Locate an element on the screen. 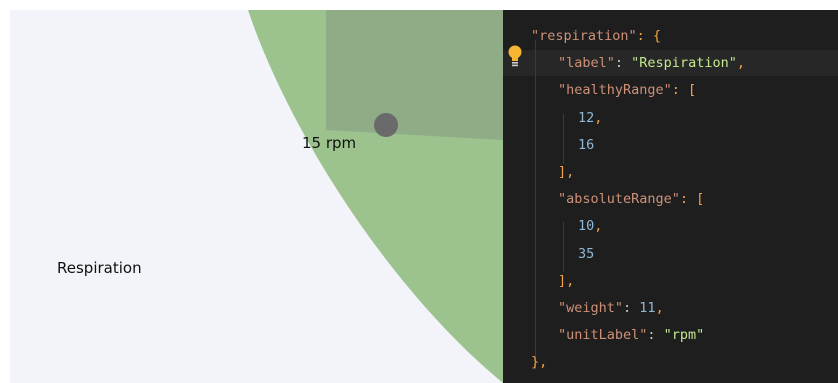 This screenshot has height=383, width=838. code-token: "absoluteRange" is located at coordinates (619, 199).